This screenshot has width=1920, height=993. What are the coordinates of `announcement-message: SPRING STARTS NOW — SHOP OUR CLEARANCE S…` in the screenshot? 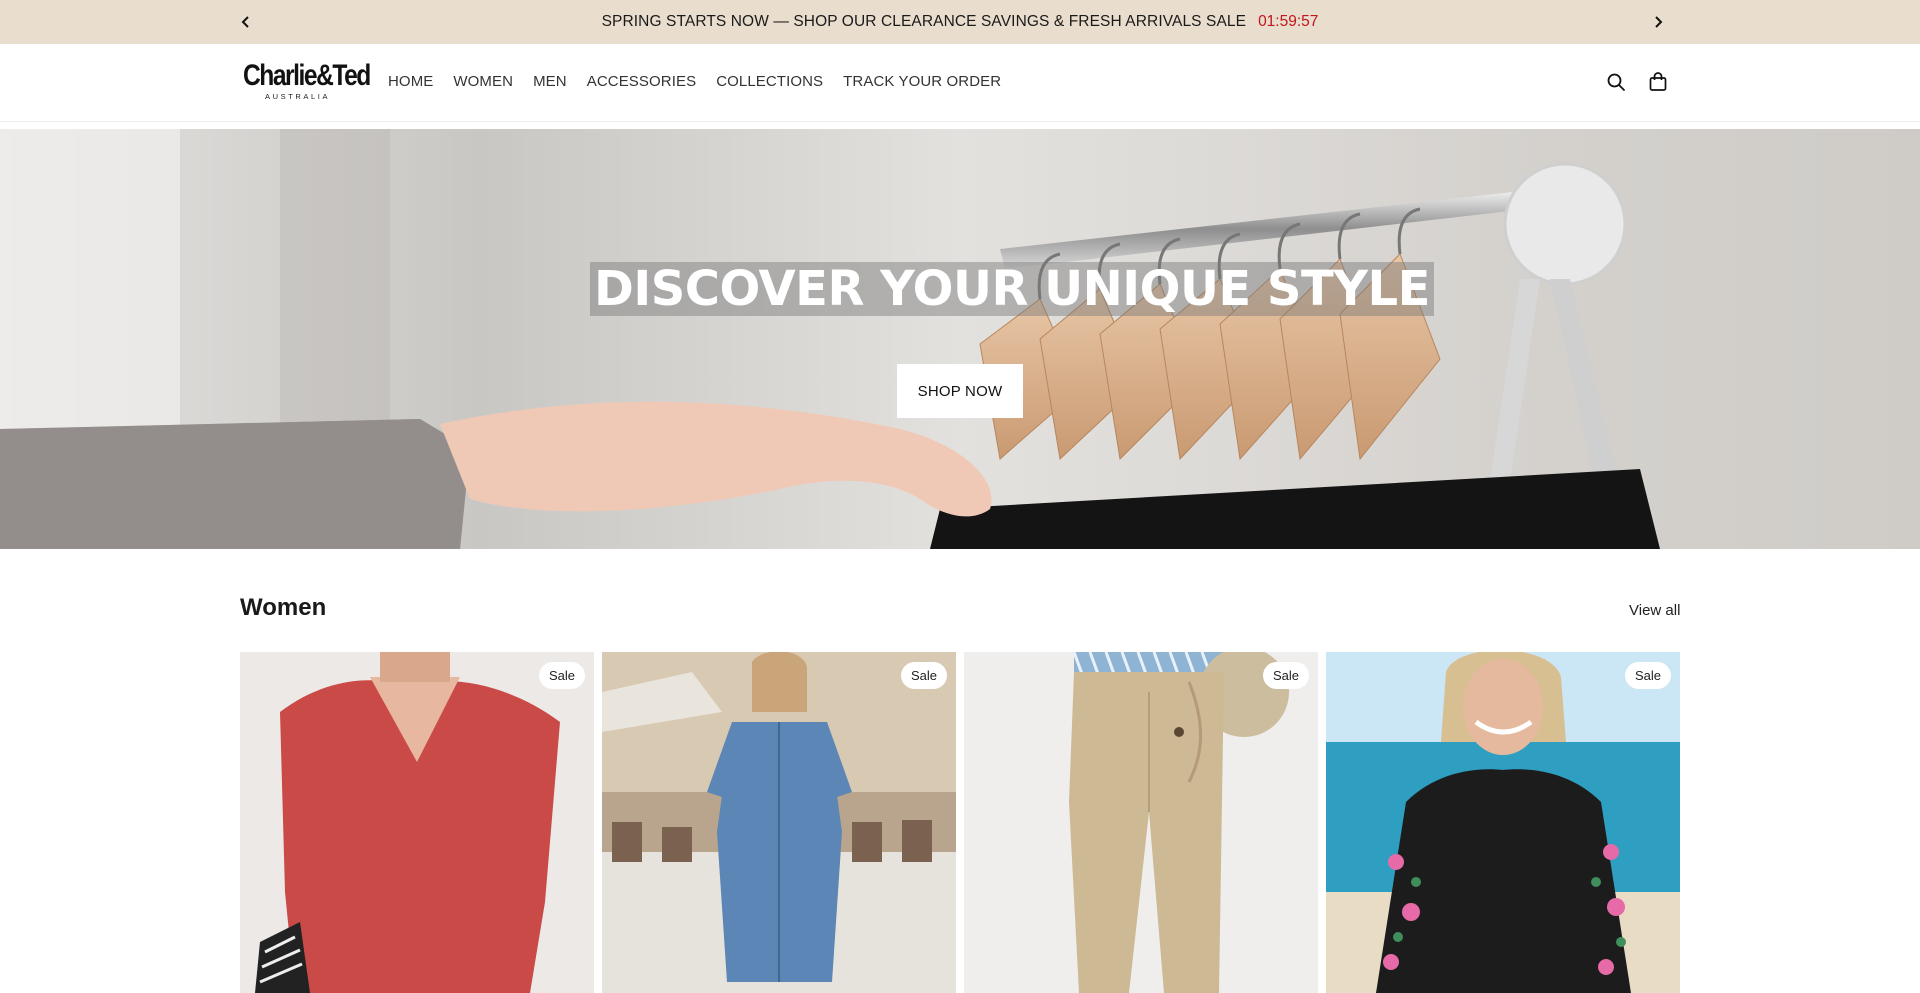 It's located at (924, 21).